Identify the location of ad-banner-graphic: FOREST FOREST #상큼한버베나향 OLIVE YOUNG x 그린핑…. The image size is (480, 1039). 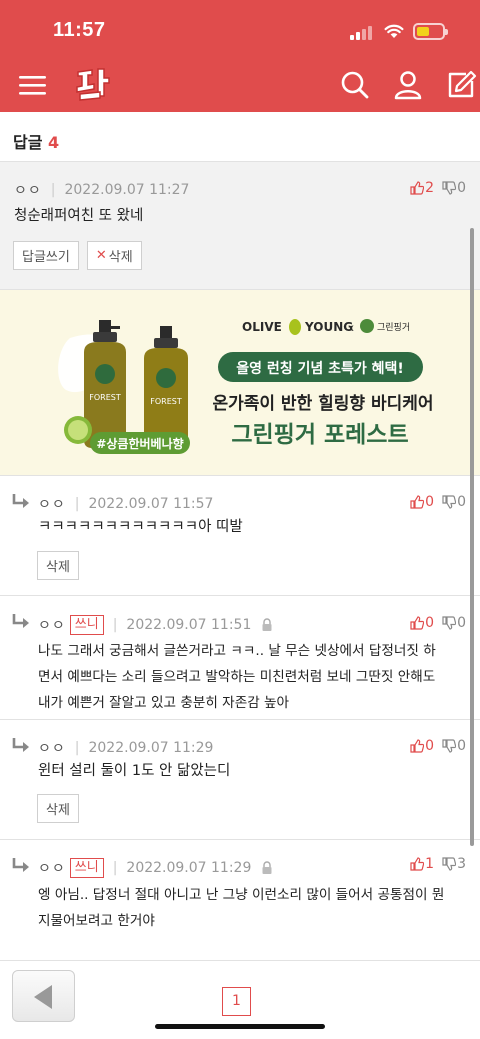
(246, 386).